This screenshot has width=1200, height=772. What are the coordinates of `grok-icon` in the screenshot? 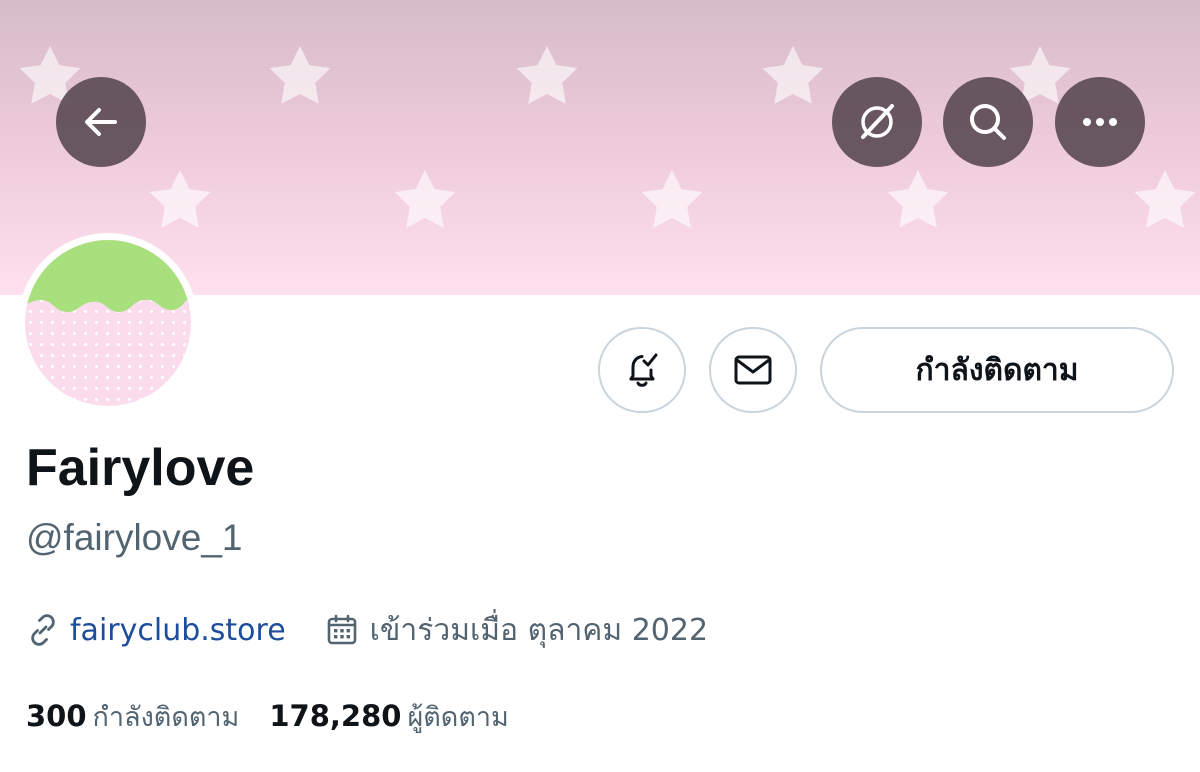 It's located at (877, 121).